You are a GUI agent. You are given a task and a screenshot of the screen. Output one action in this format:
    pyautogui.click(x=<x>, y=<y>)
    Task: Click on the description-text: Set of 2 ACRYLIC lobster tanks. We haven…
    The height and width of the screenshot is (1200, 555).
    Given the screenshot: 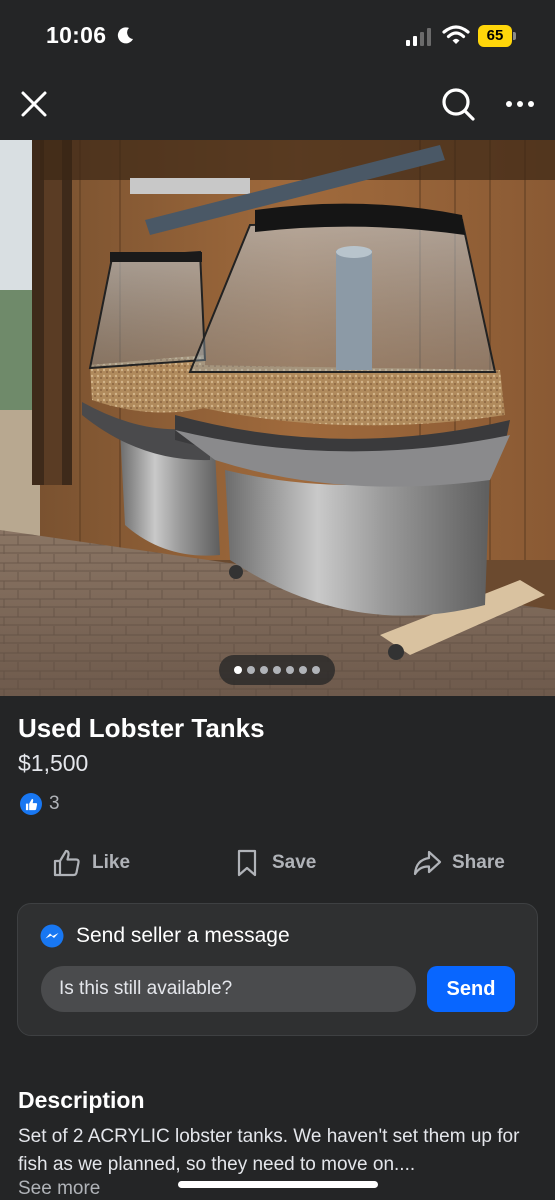 What is the action you would take?
    pyautogui.click(x=269, y=1150)
    